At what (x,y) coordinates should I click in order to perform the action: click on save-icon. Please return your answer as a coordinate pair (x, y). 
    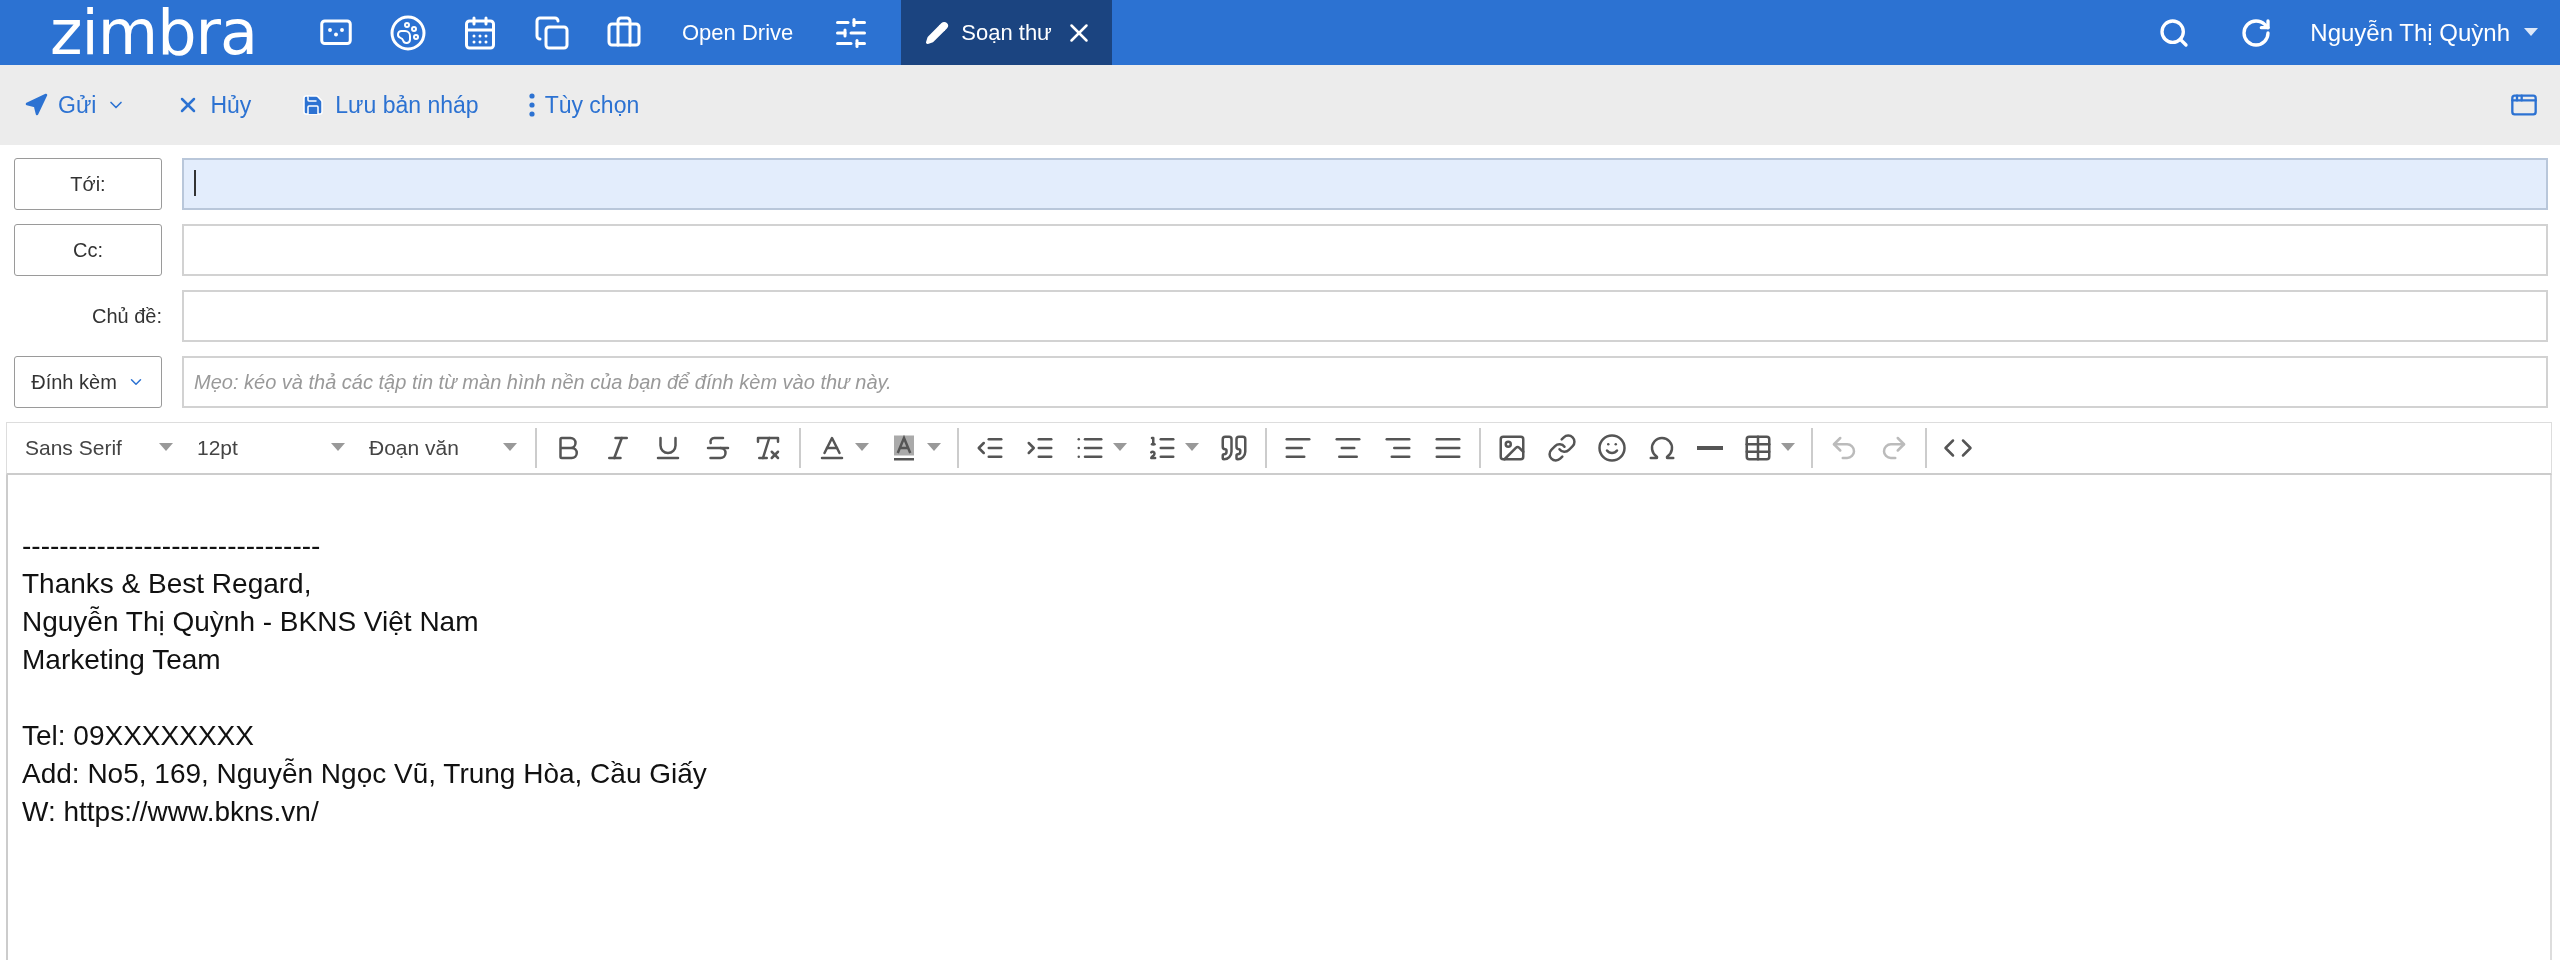
    Looking at the image, I should click on (313, 105).